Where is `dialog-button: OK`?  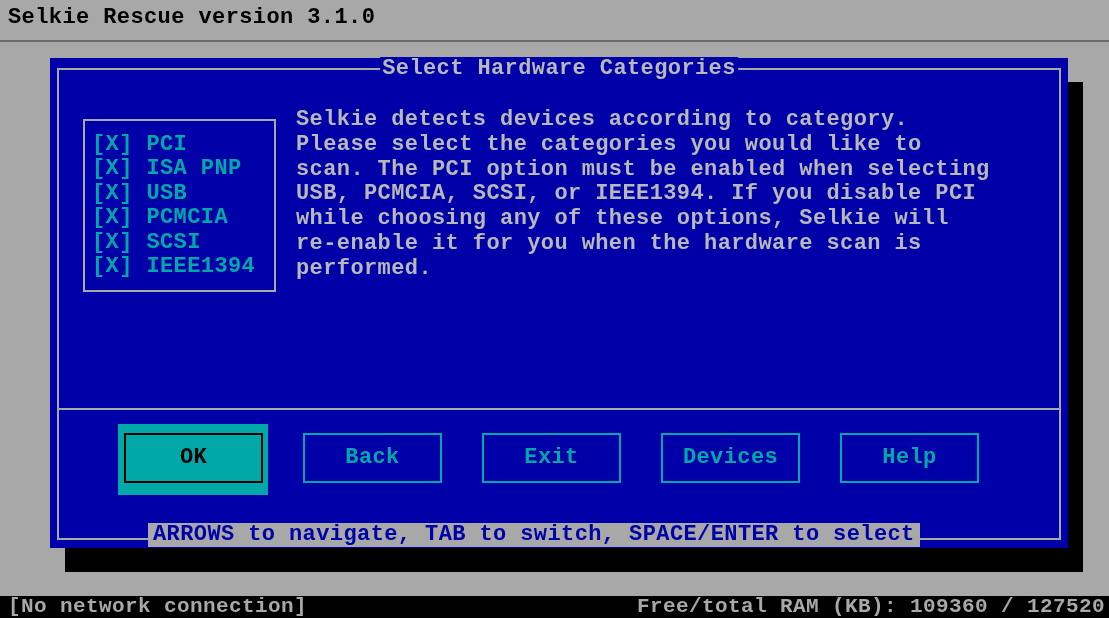
dialog-button: OK is located at coordinates (193, 458).